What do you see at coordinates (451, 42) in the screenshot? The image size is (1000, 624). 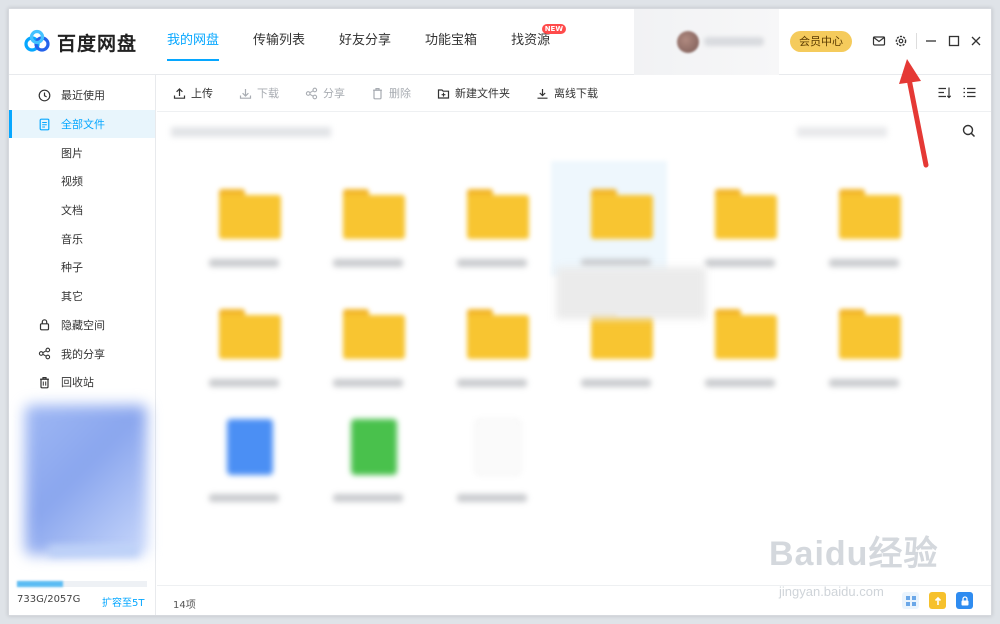 I see `tab-toolbox: 功能宝箱` at bounding box center [451, 42].